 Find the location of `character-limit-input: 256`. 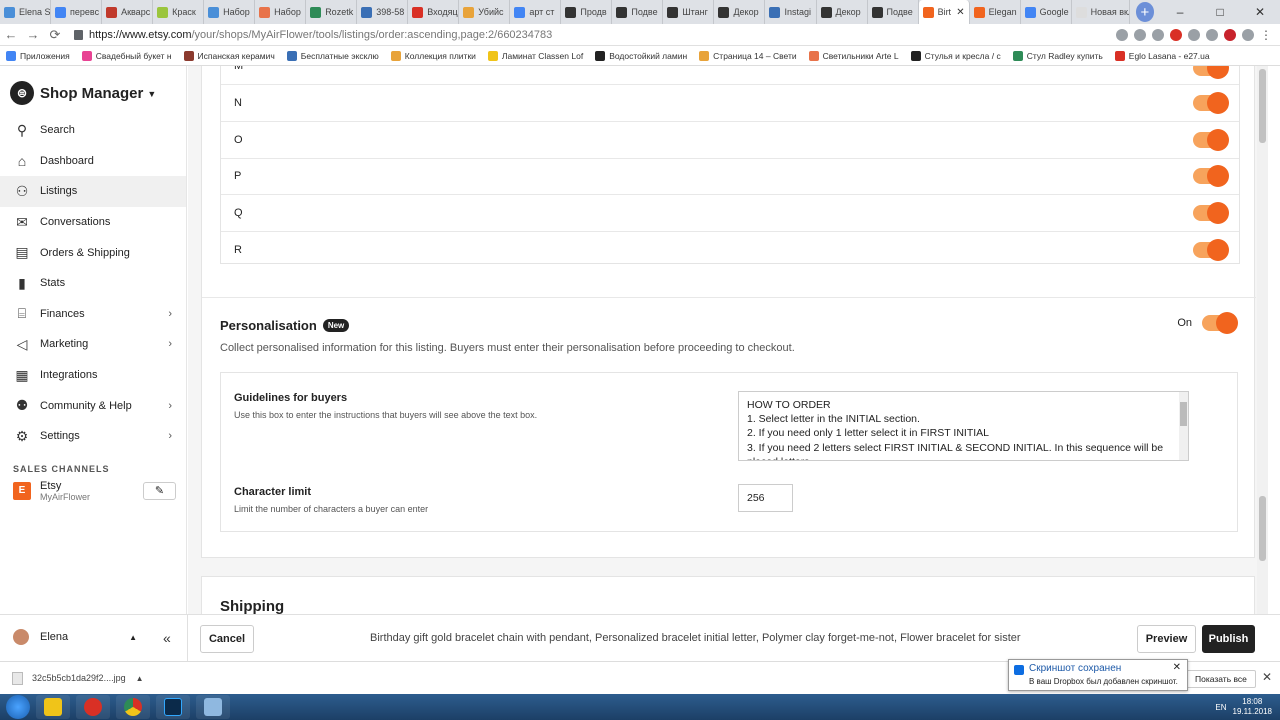

character-limit-input: 256 is located at coordinates (765, 498).